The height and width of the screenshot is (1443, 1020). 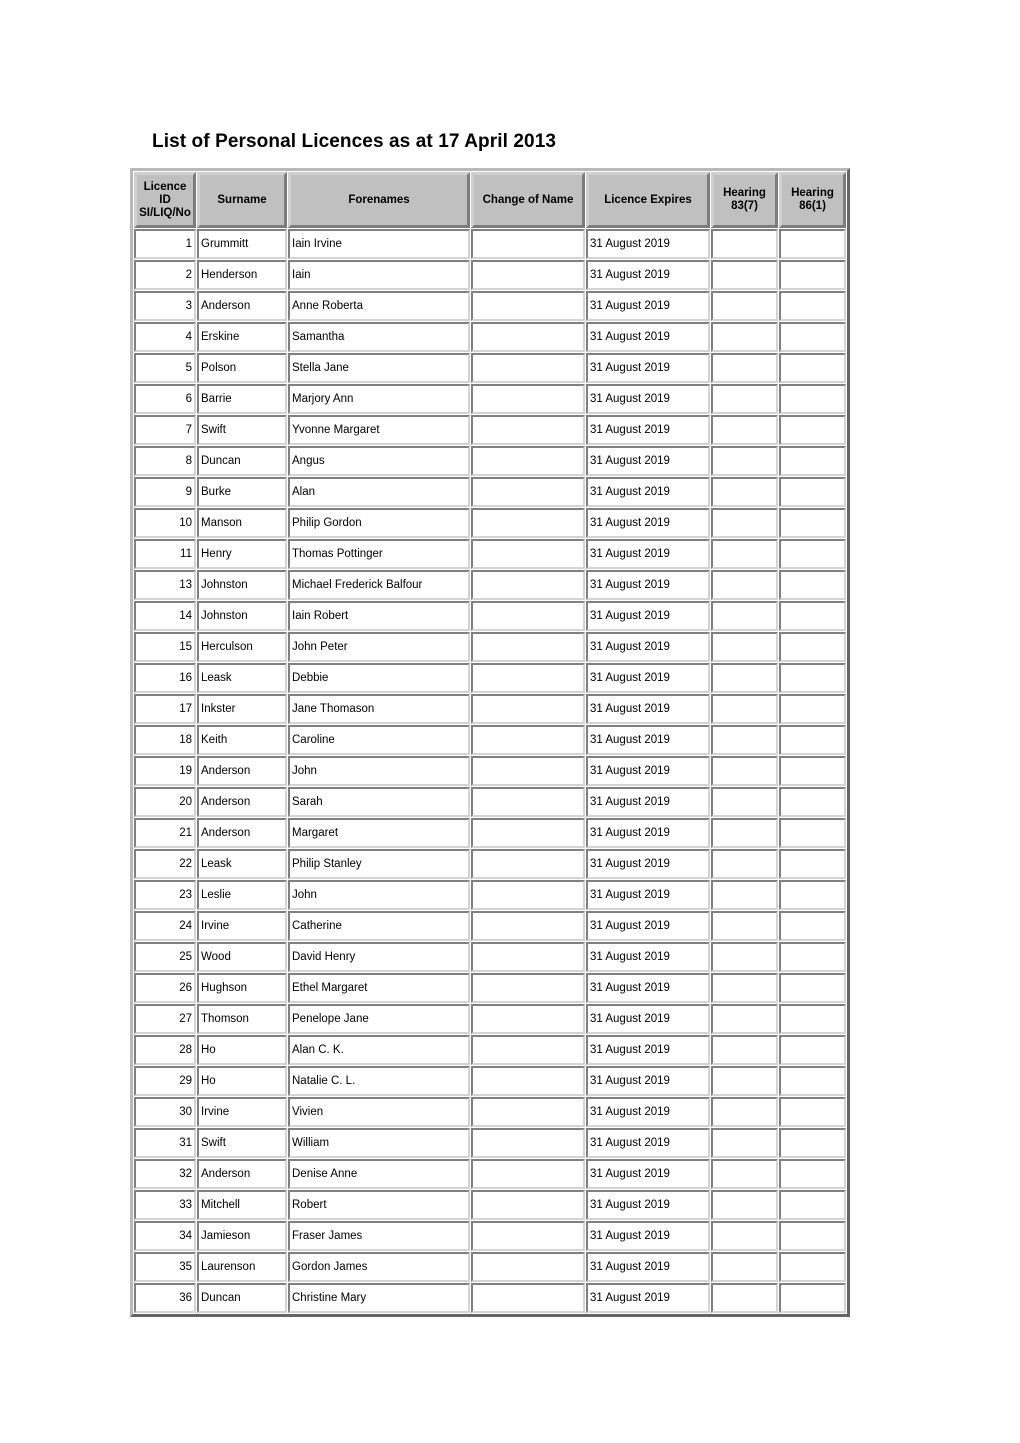 I want to click on column-header-licence-expires-label: Licence Expires, so click(x=648, y=199).